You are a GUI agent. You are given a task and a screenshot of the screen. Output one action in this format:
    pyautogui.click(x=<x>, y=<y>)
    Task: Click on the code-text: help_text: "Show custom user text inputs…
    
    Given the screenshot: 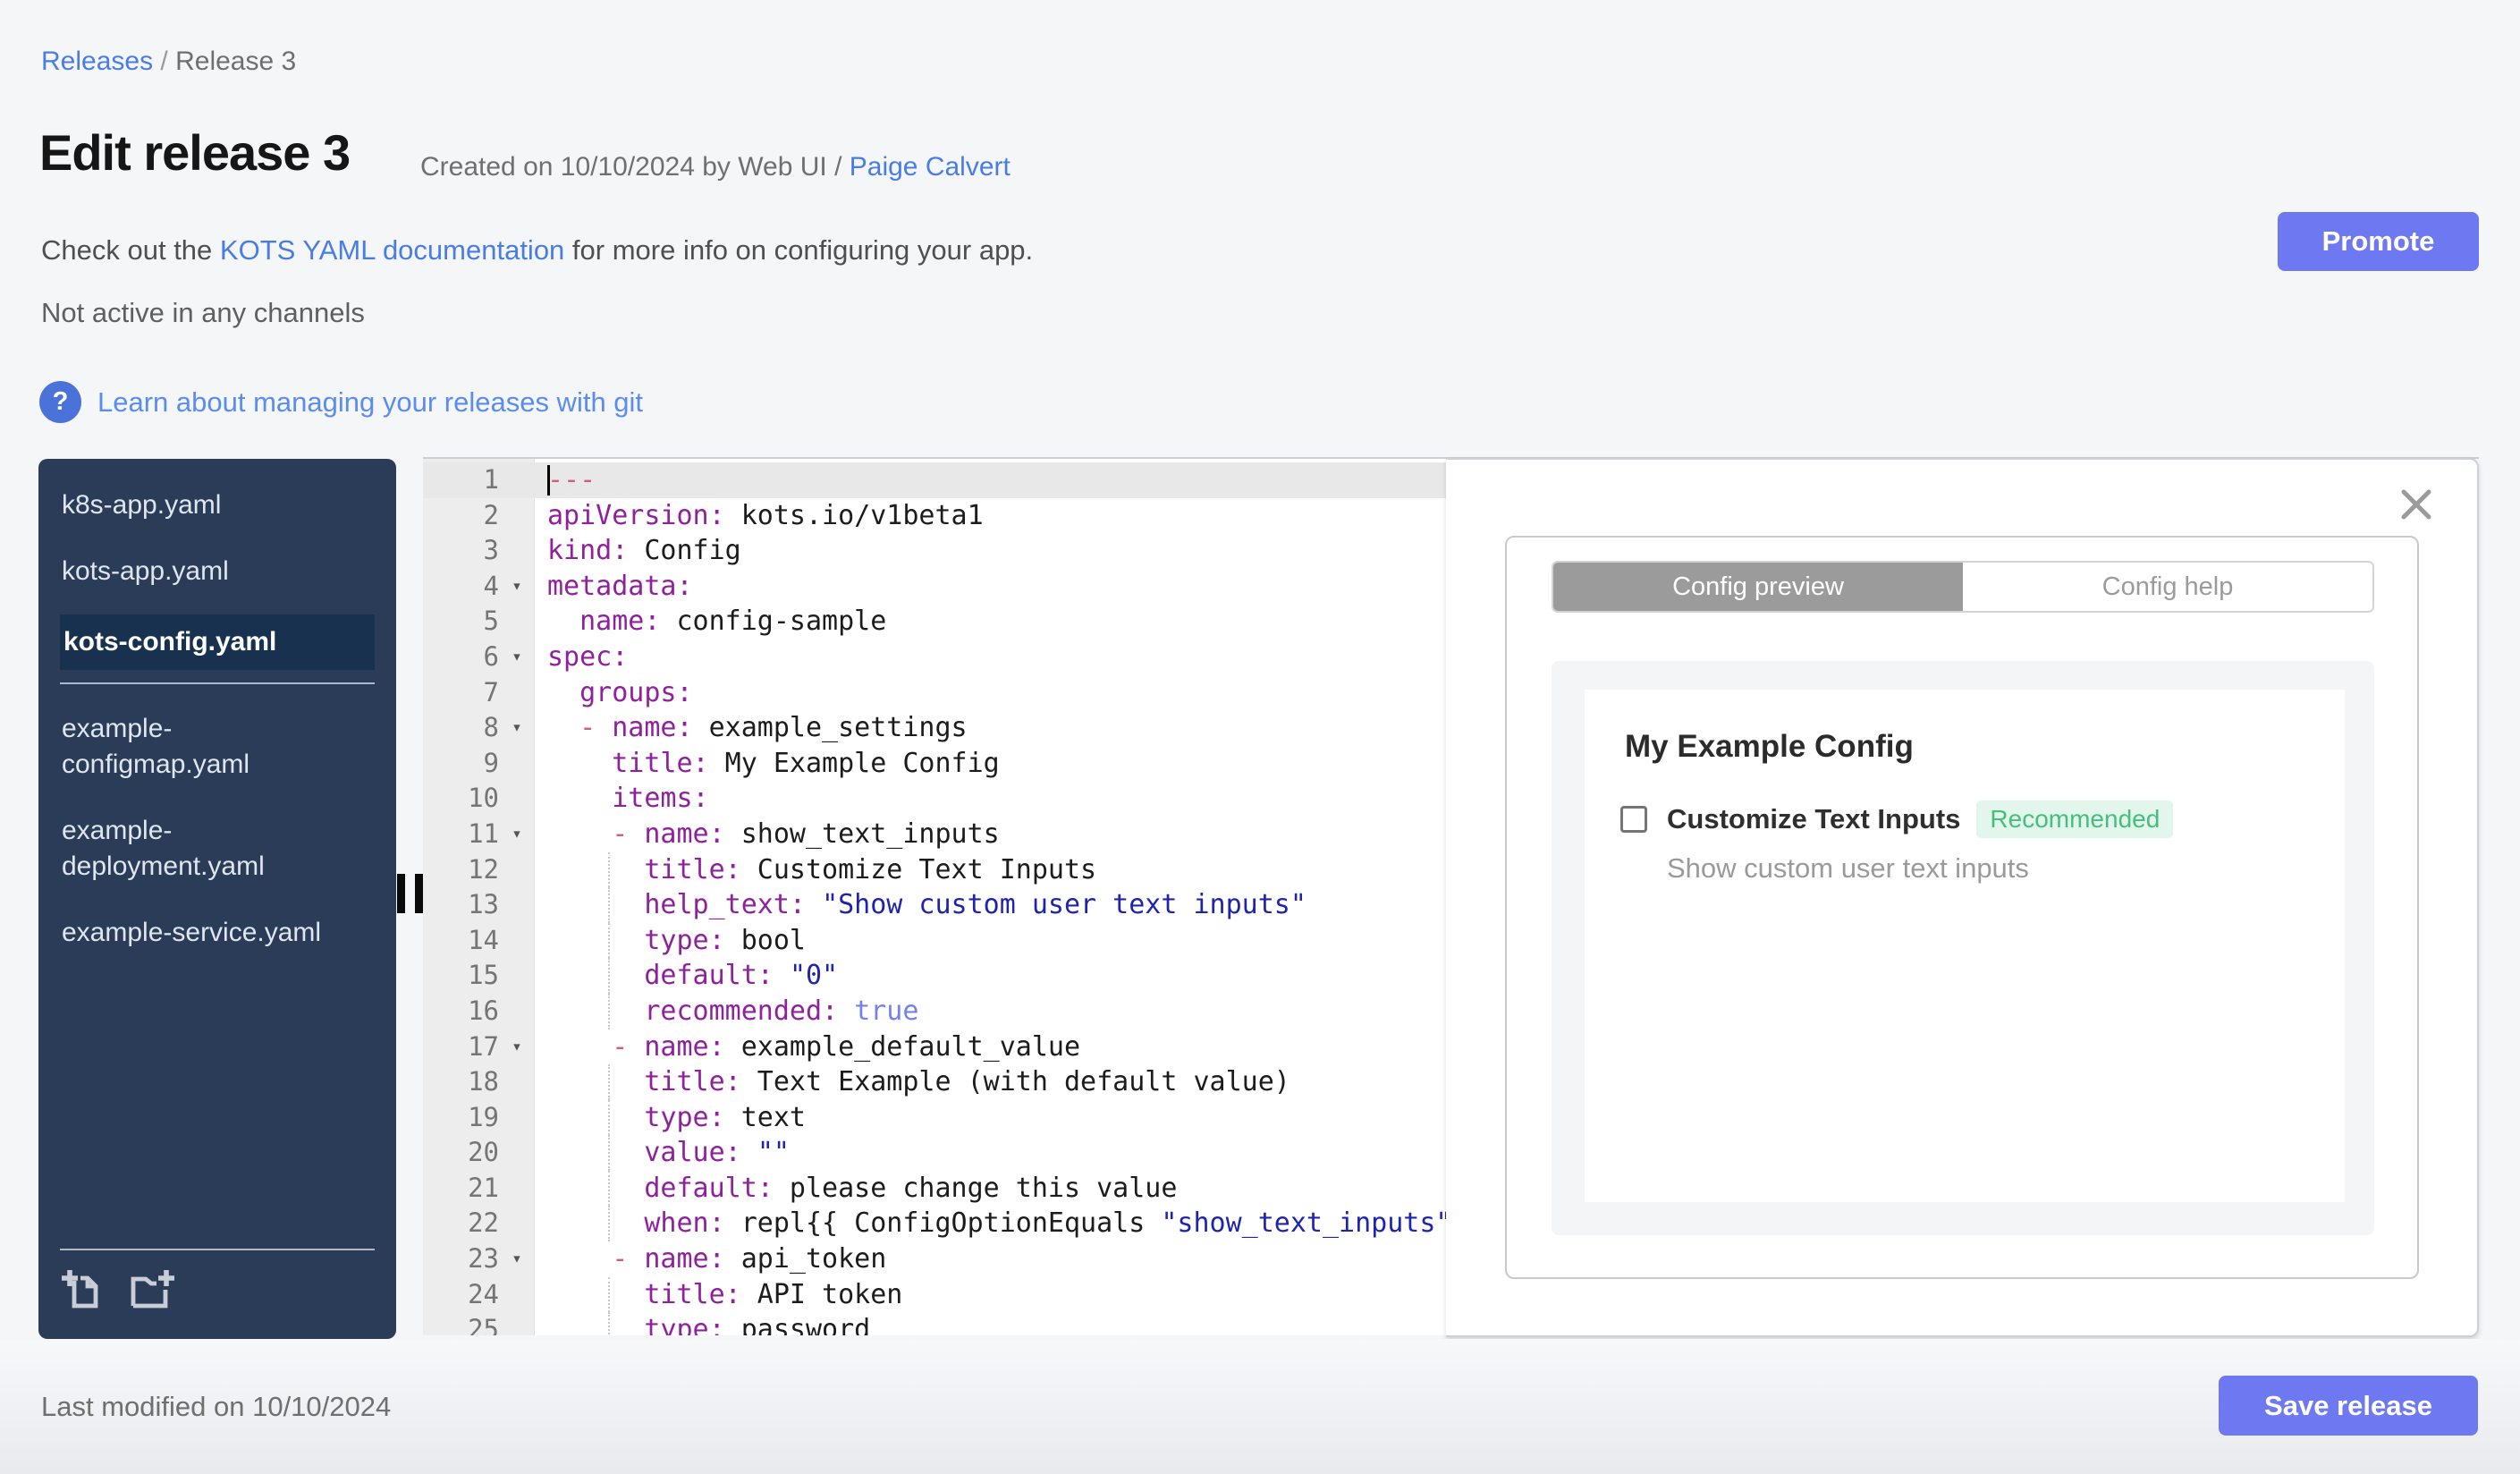 What is the action you would take?
    pyautogui.click(x=921, y=905)
    